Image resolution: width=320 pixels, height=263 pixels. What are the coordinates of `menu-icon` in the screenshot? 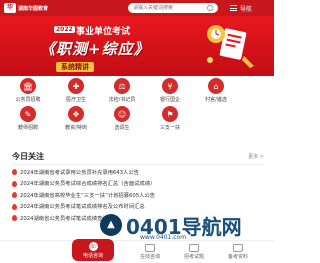 It's located at (233, 8).